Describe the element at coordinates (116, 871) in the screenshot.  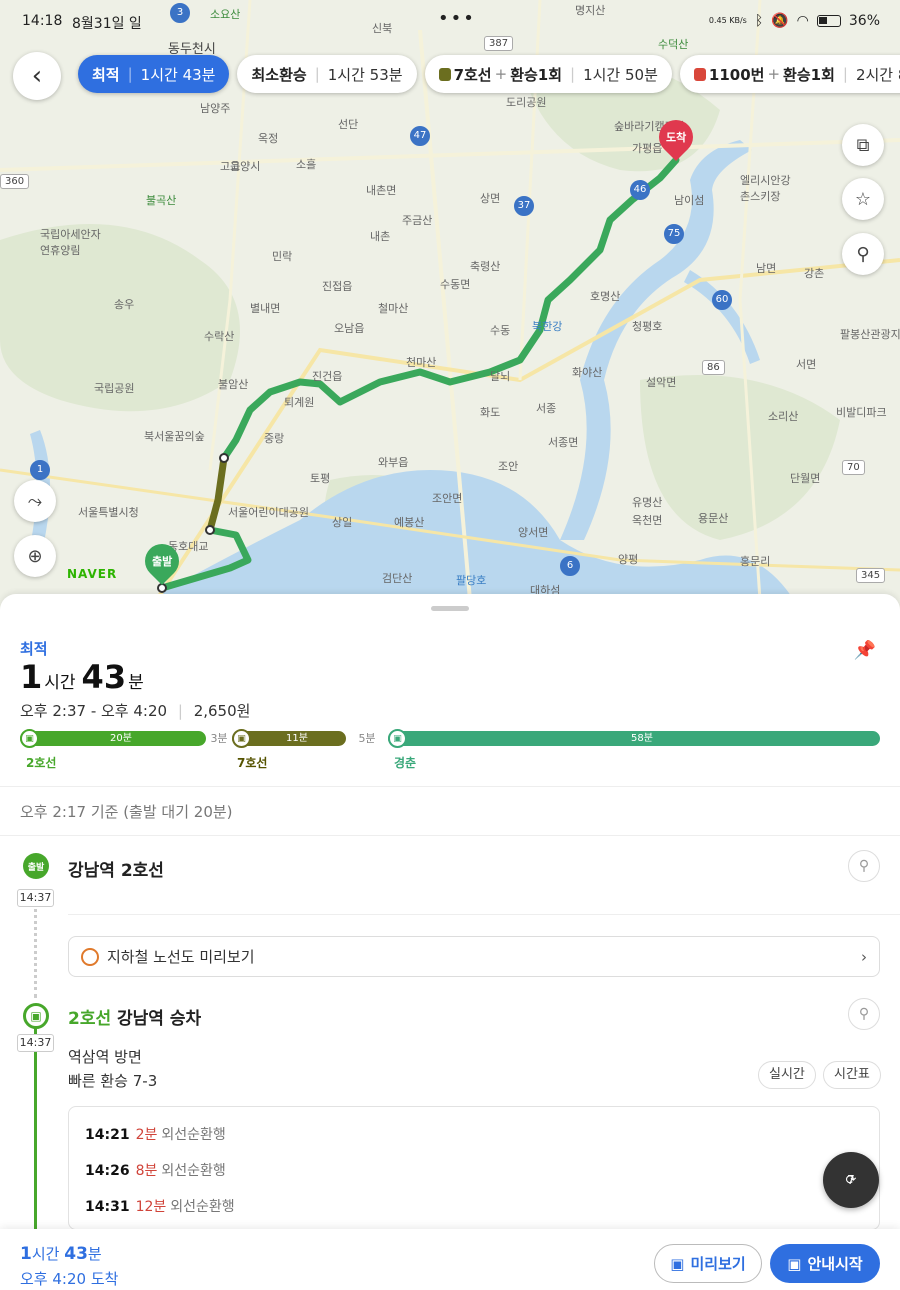
I see `origin-station: 강남역 2호선` at that location.